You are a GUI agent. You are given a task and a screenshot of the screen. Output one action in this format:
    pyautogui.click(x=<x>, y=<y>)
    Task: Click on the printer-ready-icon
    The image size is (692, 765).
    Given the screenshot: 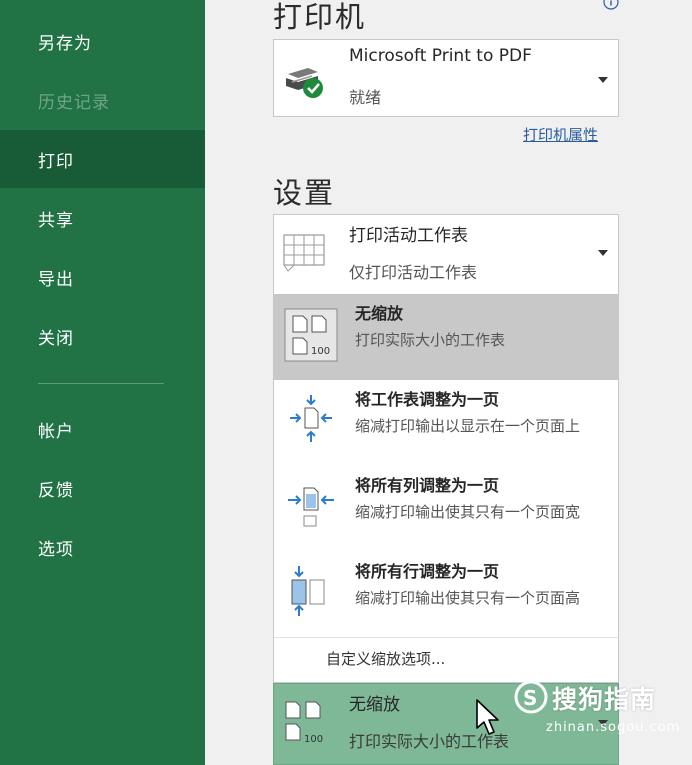 What is the action you would take?
    pyautogui.click(x=304, y=83)
    